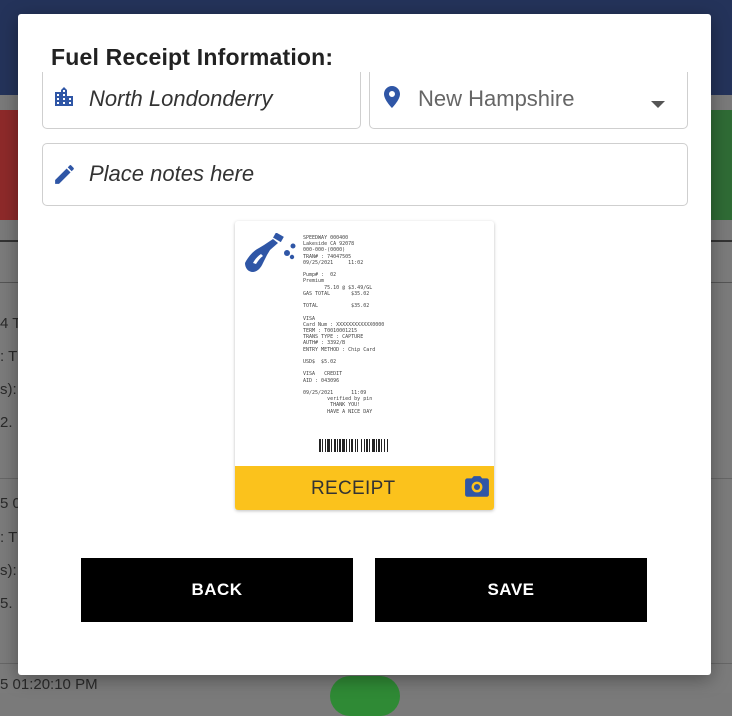  I want to click on pencil-icon, so click(64, 177).